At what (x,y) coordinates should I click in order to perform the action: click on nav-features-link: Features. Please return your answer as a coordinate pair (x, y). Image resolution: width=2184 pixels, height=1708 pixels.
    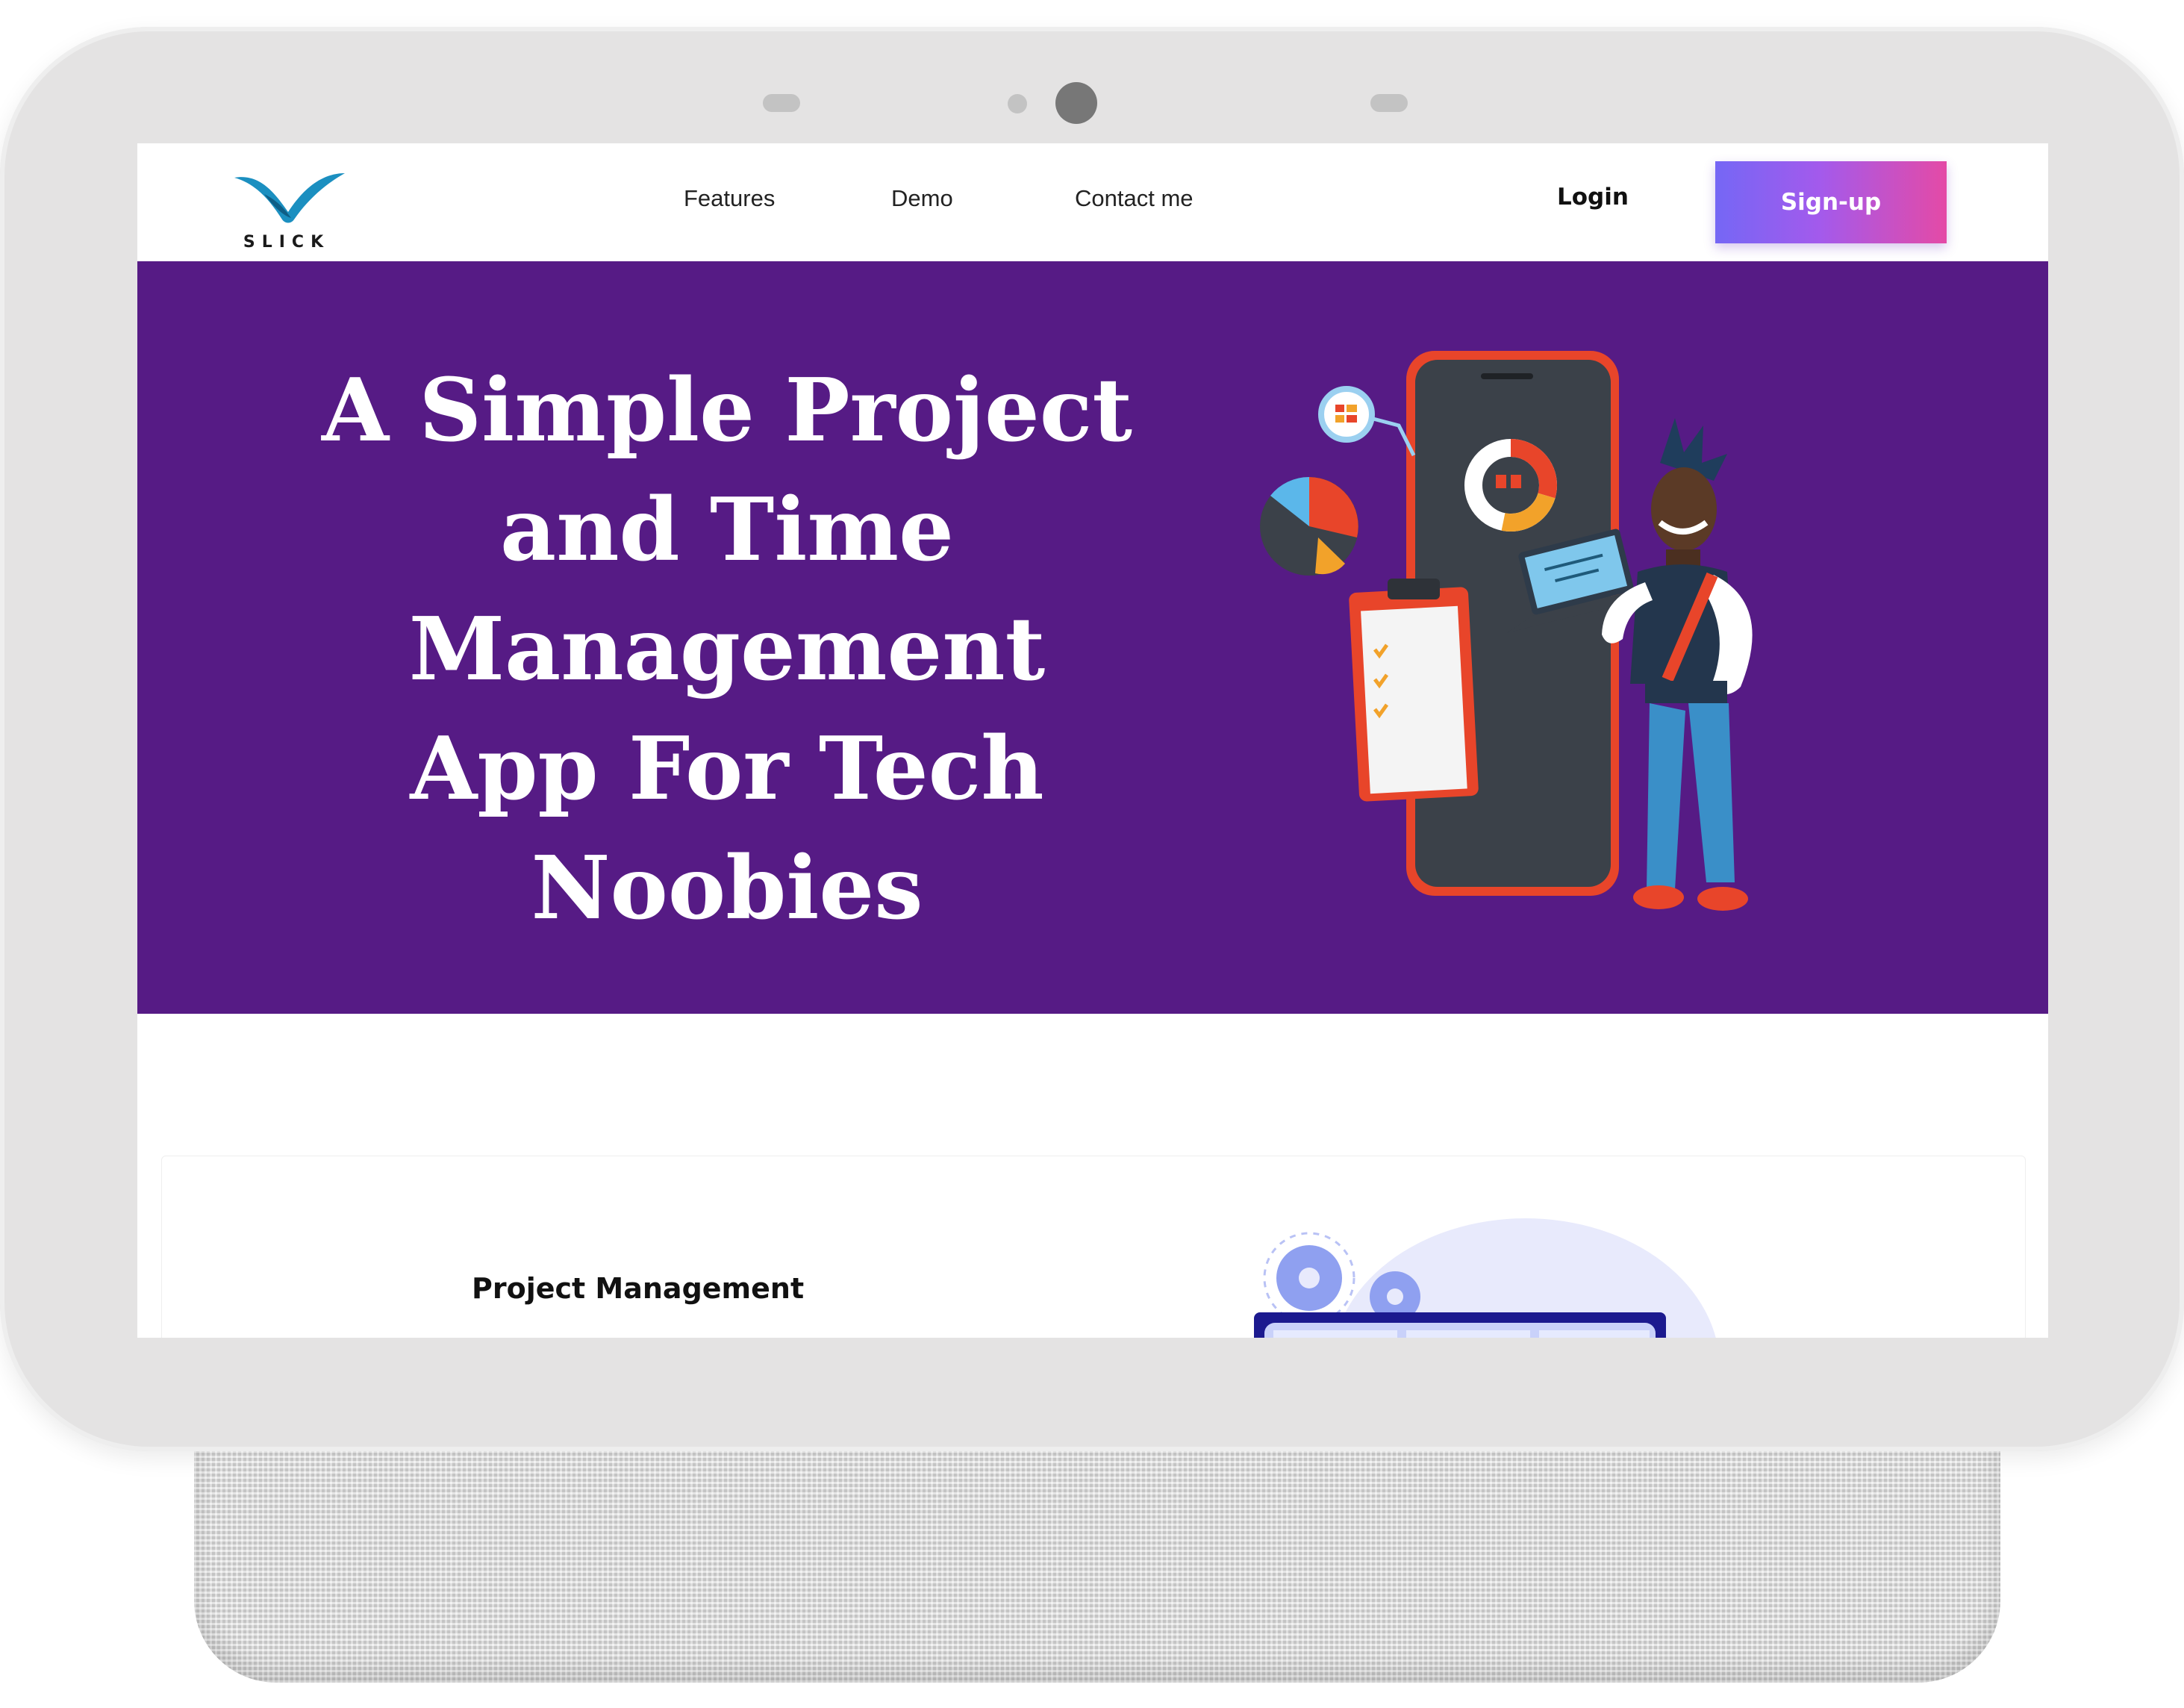
    Looking at the image, I should click on (729, 198).